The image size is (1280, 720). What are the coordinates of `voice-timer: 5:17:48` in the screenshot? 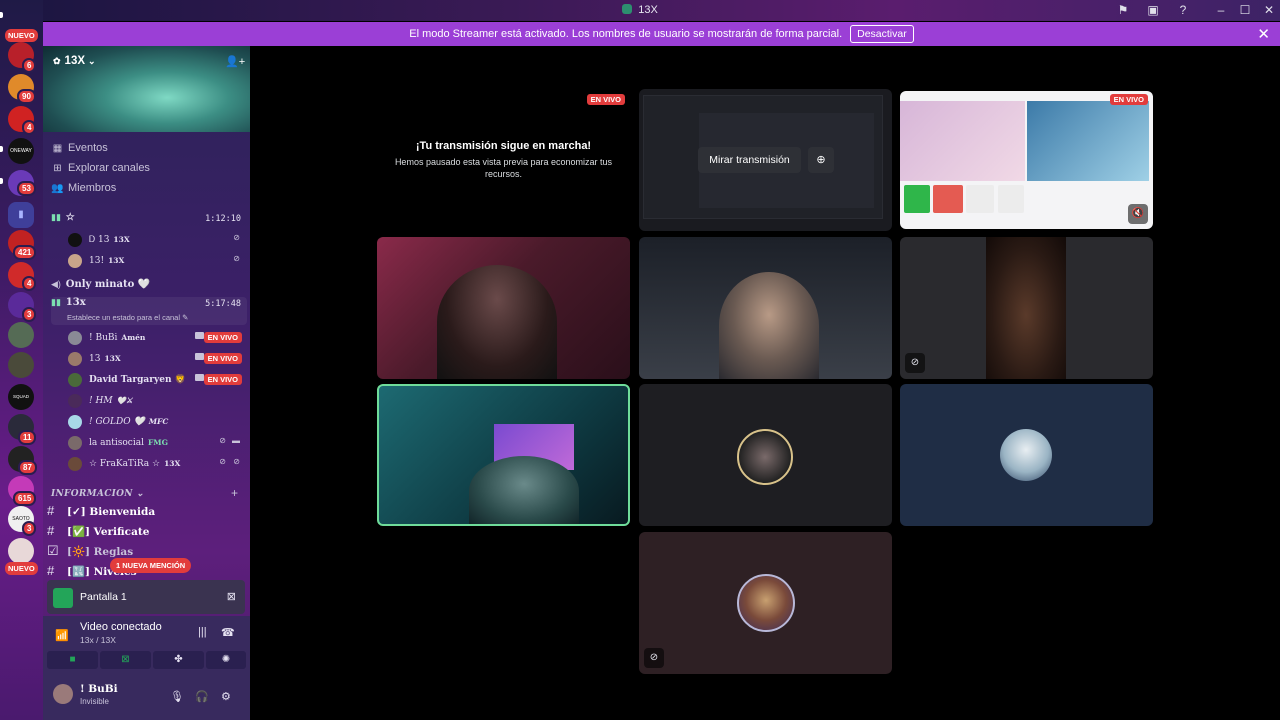 It's located at (223, 304).